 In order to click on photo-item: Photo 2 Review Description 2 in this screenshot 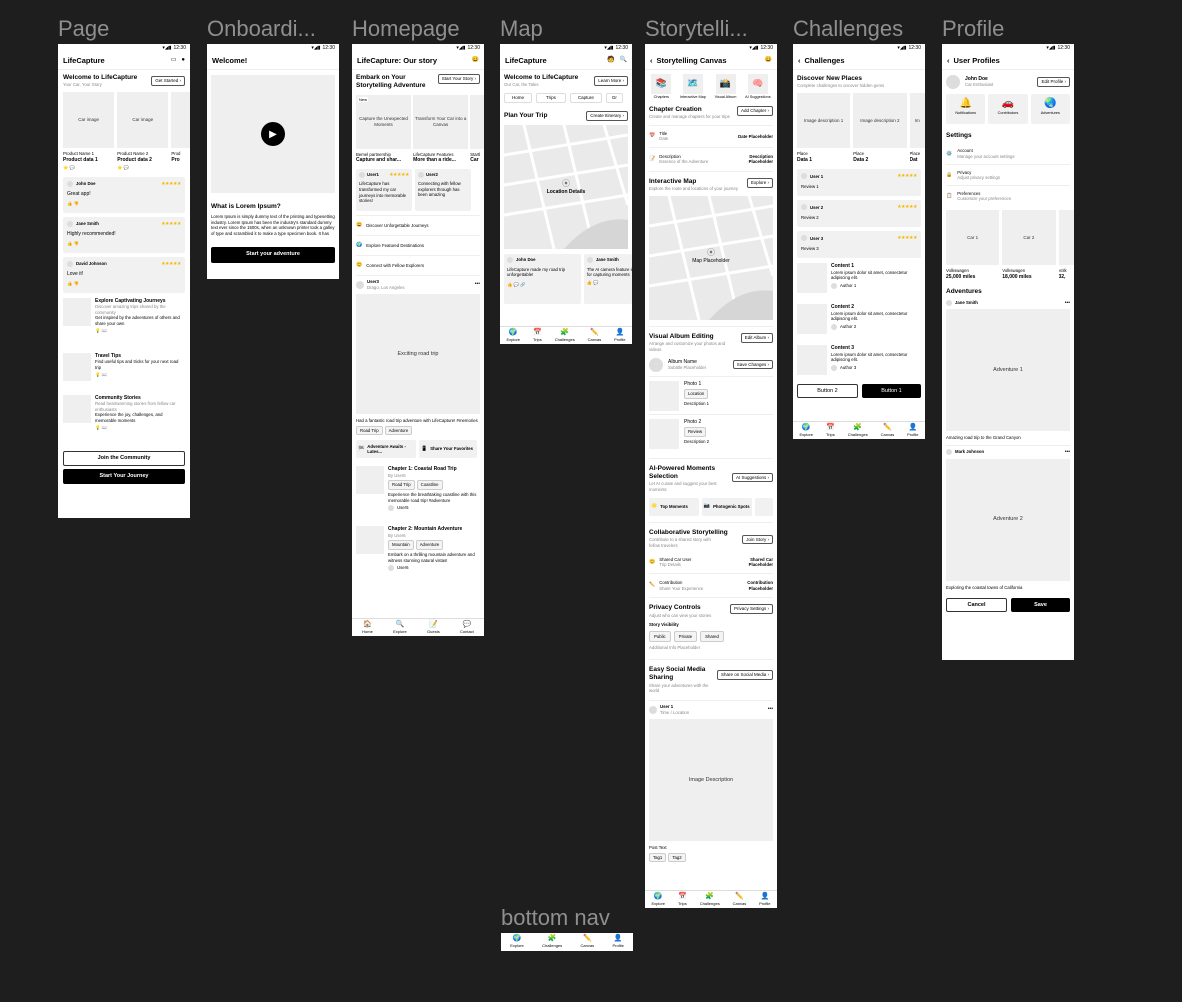, I will do `click(711, 432)`.